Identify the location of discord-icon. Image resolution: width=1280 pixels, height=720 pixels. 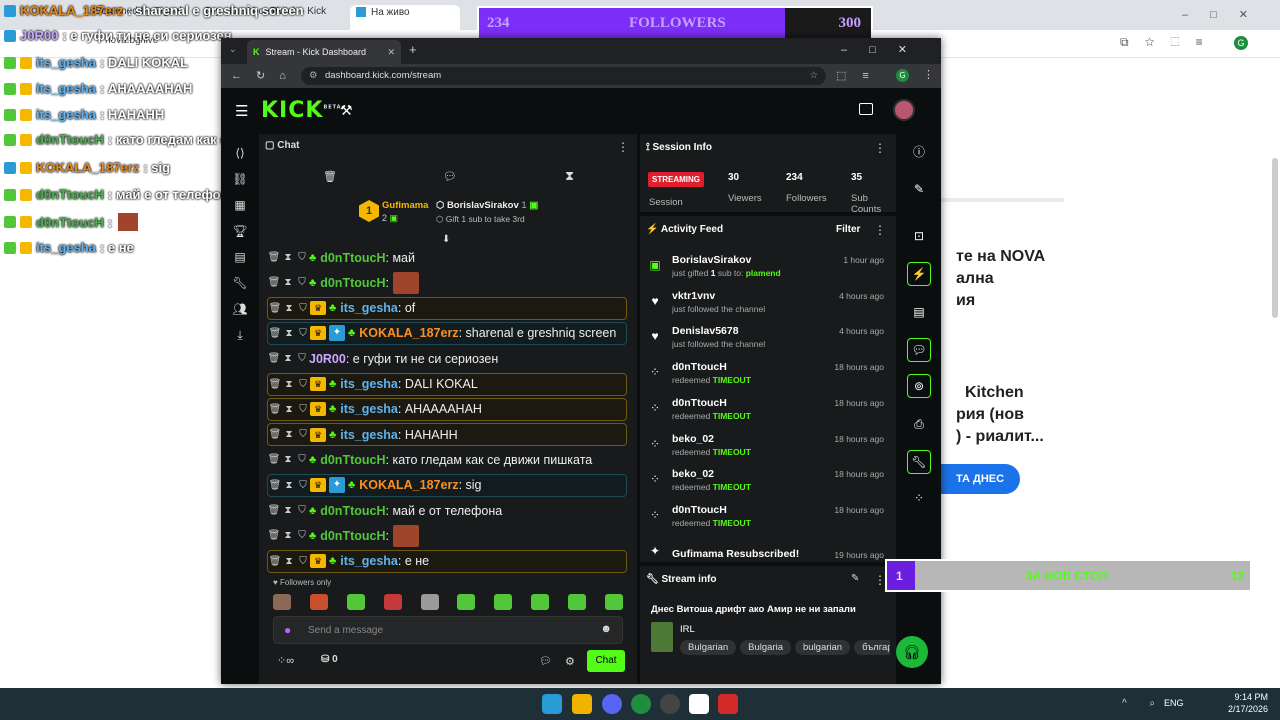
(612, 704).